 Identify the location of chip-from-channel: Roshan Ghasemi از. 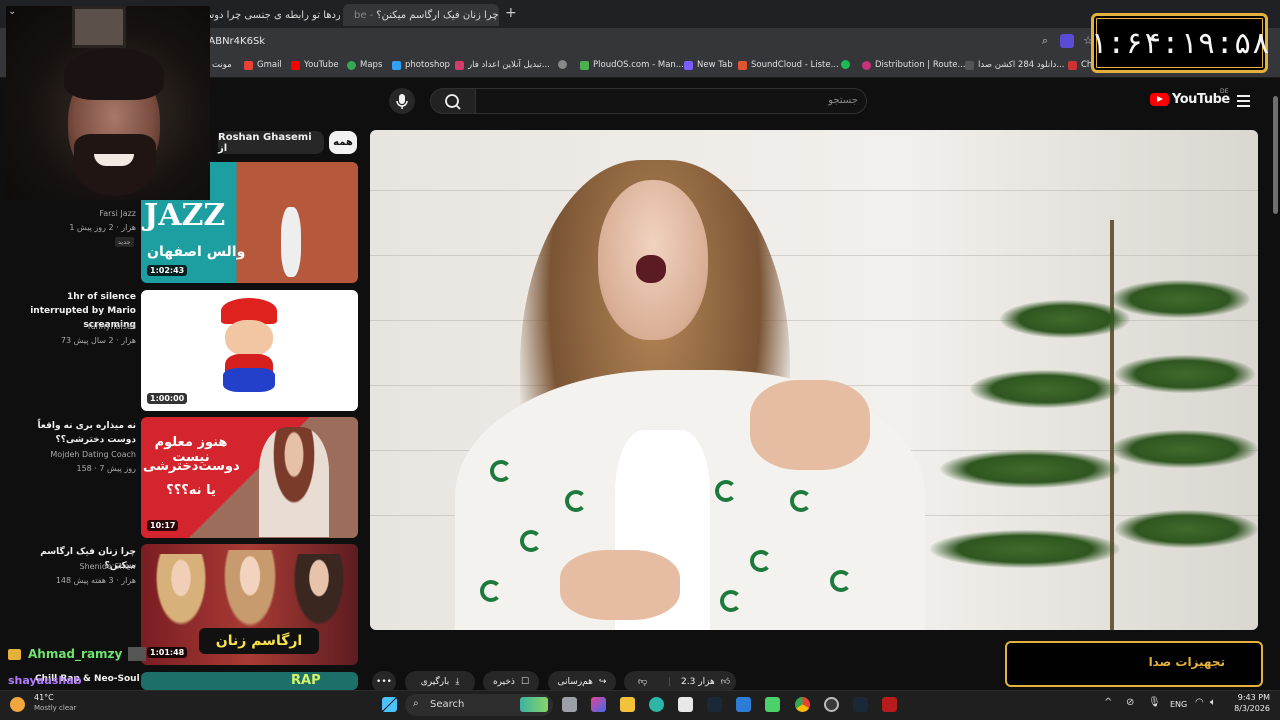
(271, 142).